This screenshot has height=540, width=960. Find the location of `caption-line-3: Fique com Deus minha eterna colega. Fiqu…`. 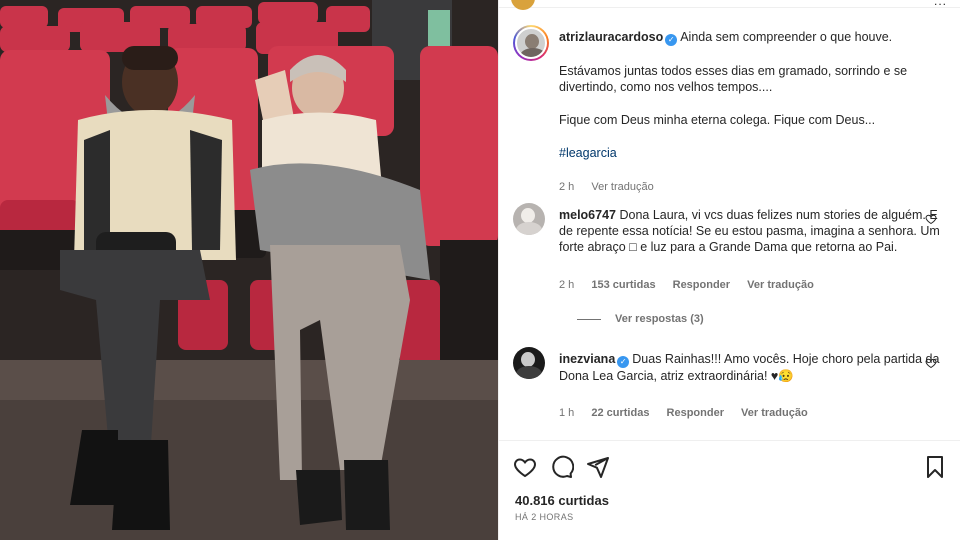

caption-line-3: Fique com Deus minha eterna colega. Fiqu… is located at coordinates (717, 120).